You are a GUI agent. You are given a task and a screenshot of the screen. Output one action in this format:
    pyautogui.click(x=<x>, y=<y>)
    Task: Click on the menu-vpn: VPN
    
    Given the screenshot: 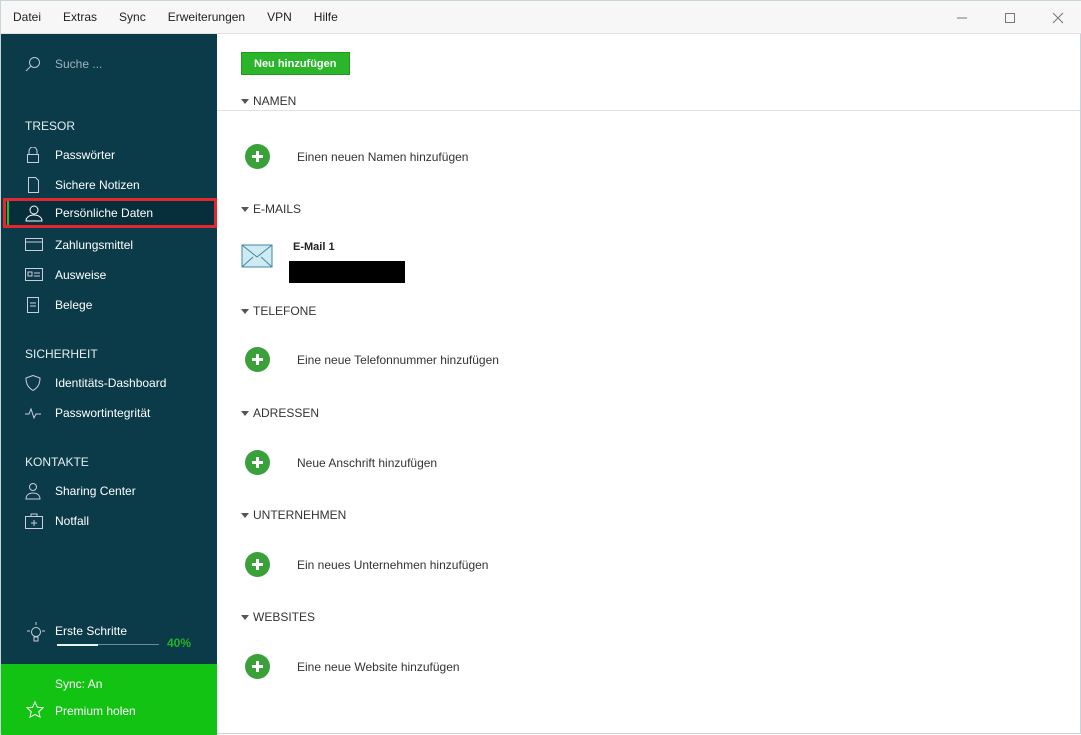 What is the action you would take?
    pyautogui.click(x=279, y=17)
    